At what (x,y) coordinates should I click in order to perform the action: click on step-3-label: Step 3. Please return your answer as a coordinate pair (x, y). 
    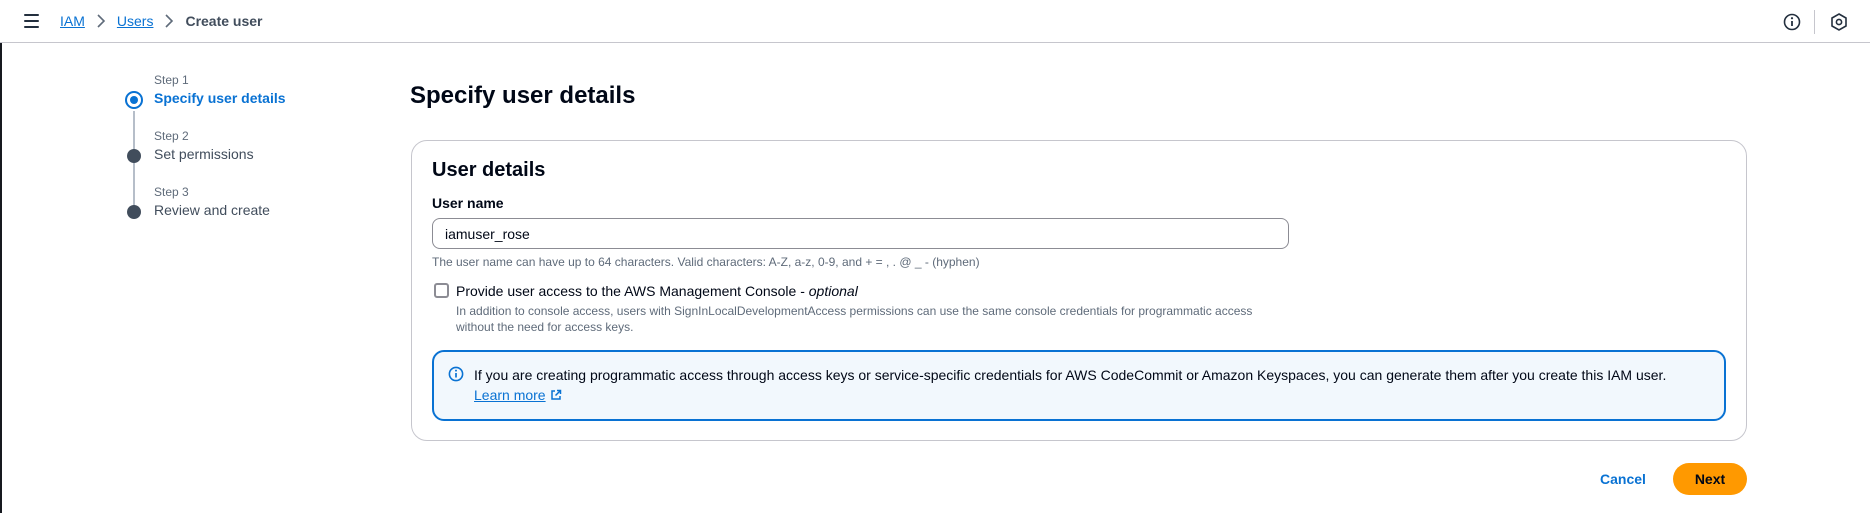
    Looking at the image, I should click on (171, 192).